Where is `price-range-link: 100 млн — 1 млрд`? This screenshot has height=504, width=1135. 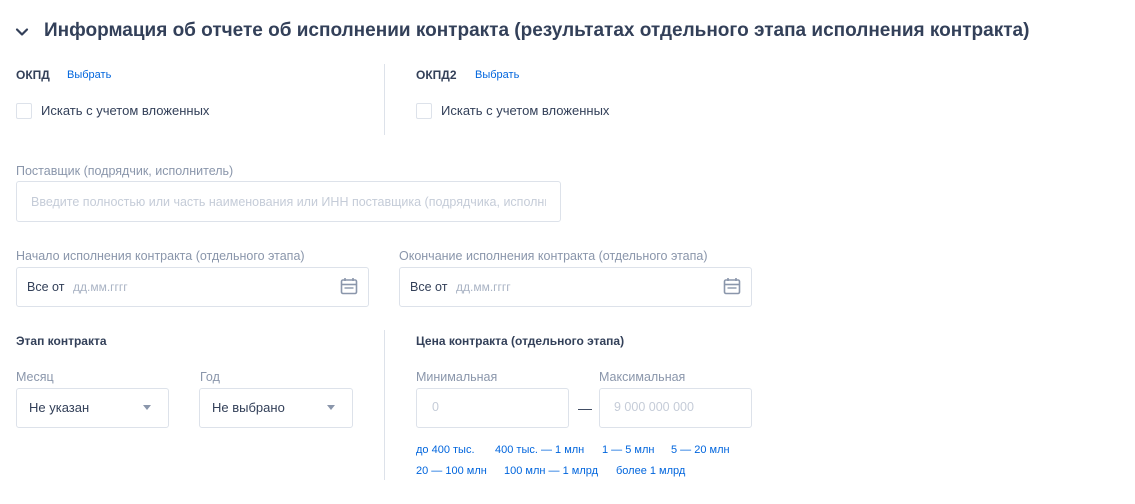
price-range-link: 100 млн — 1 млрд is located at coordinates (551, 471).